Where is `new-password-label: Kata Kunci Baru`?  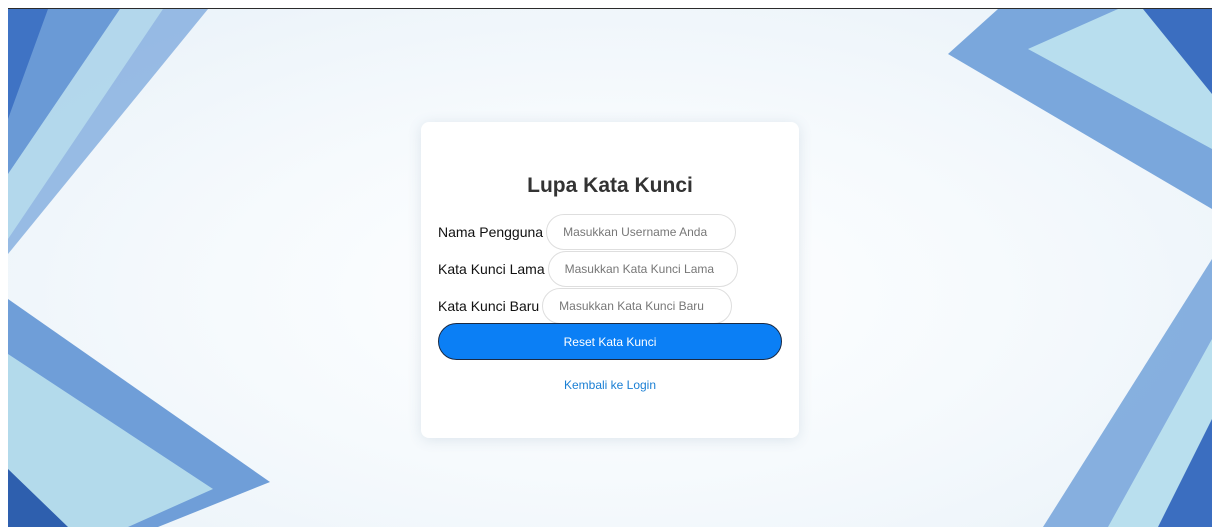
new-password-label: Kata Kunci Baru is located at coordinates (489, 306).